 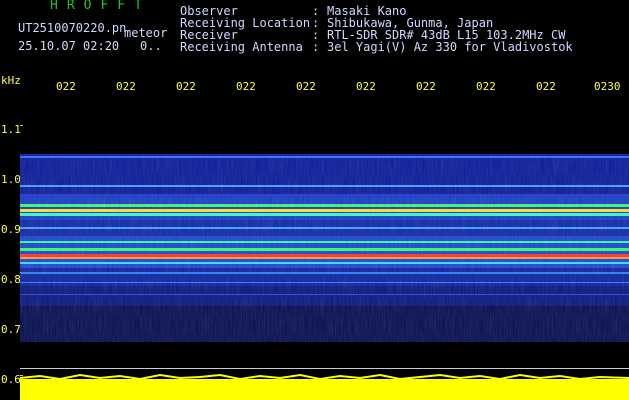 I want to click on y-tick: 1.0, so click(x=11, y=179).